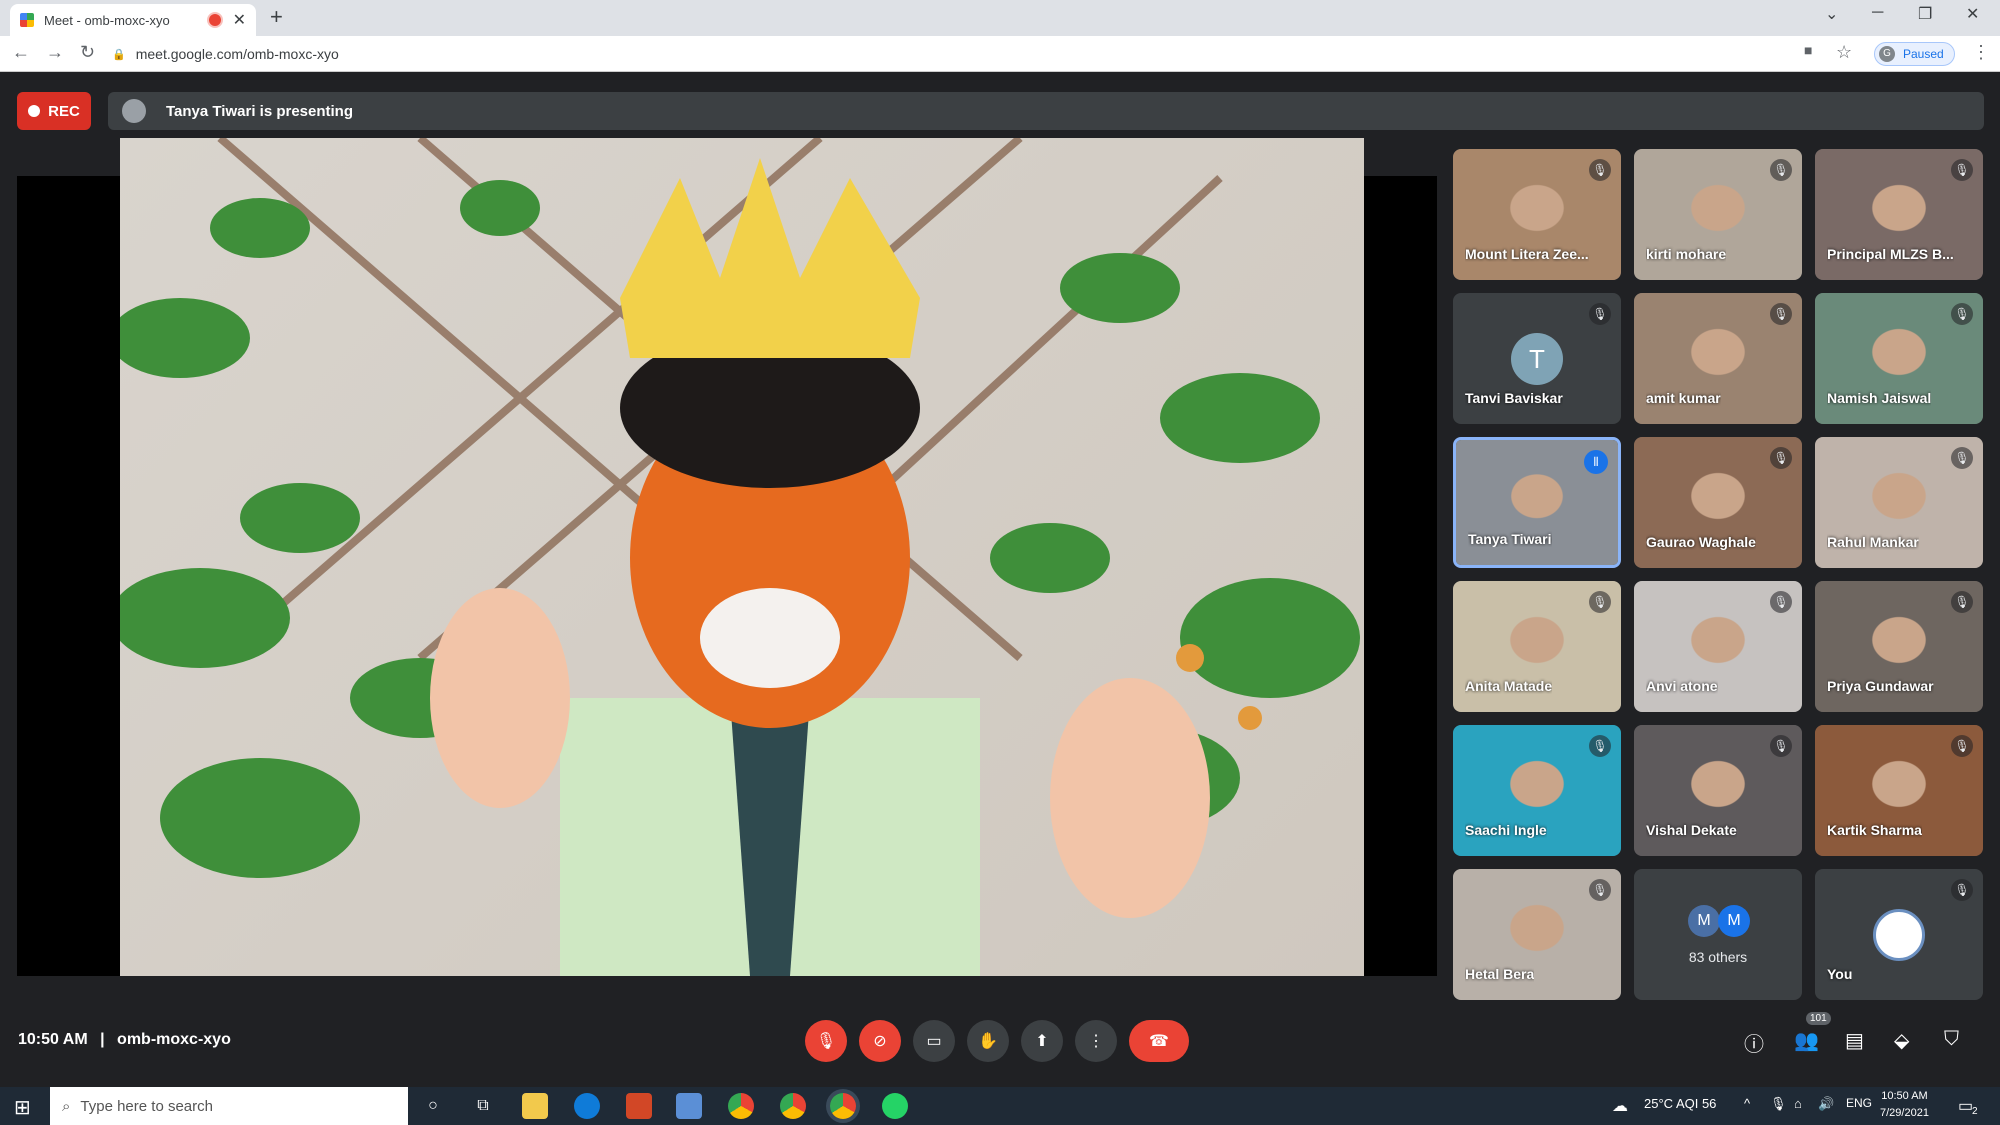  Describe the element at coordinates (1972, 14) in the screenshot. I see `close-window-button: ✕` at that location.